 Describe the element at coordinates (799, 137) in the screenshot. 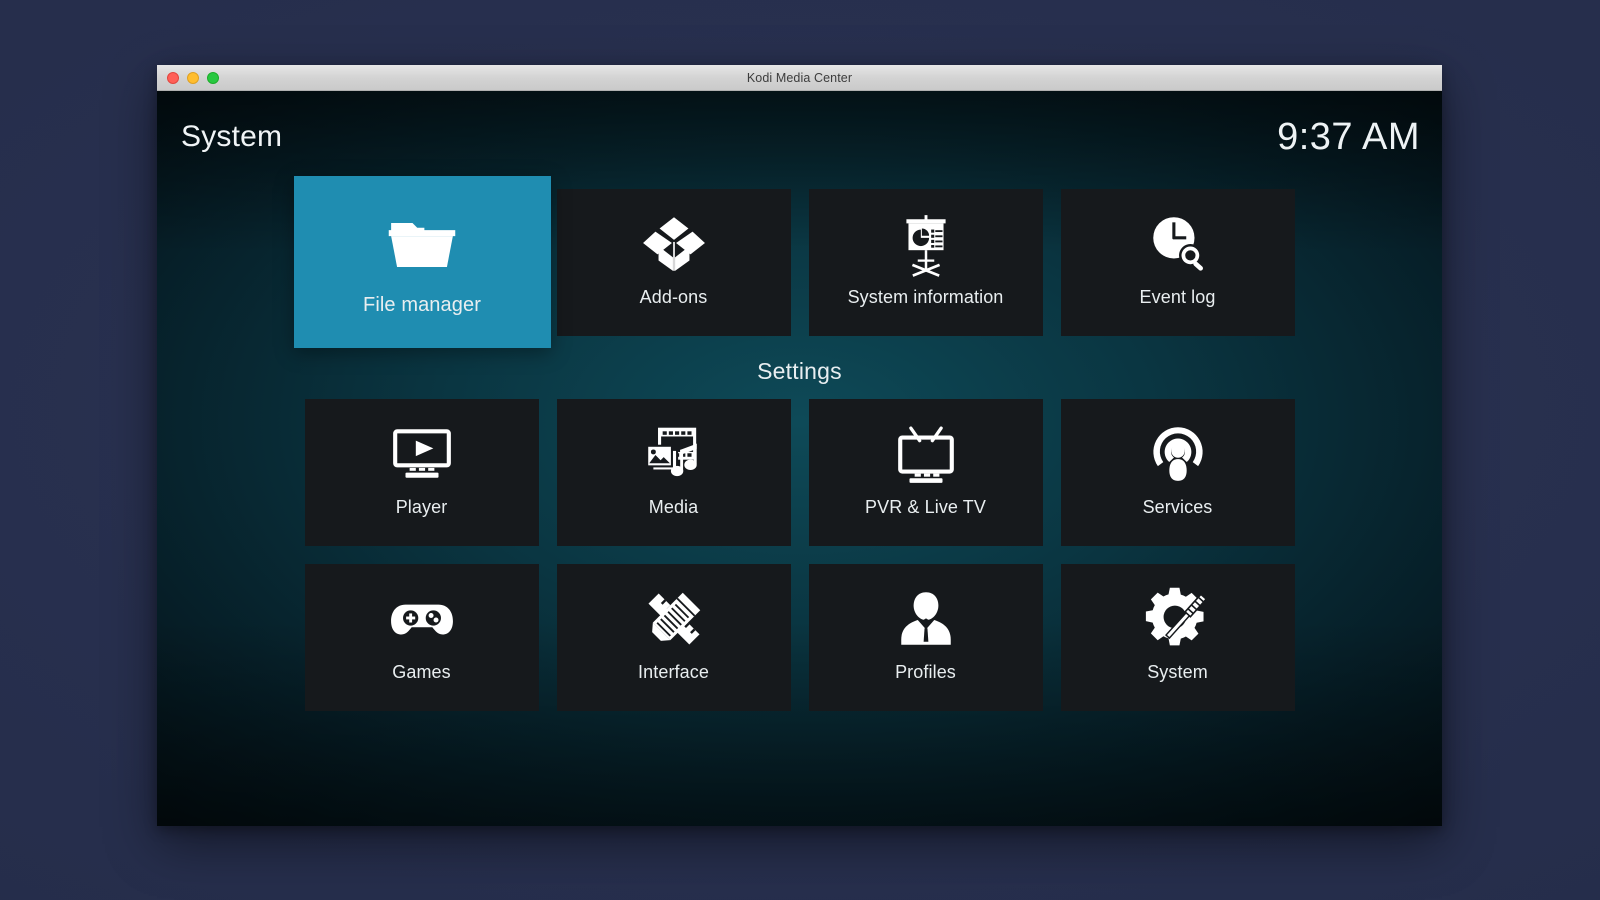

I see `screen-header: System 9:37 AM` at that location.